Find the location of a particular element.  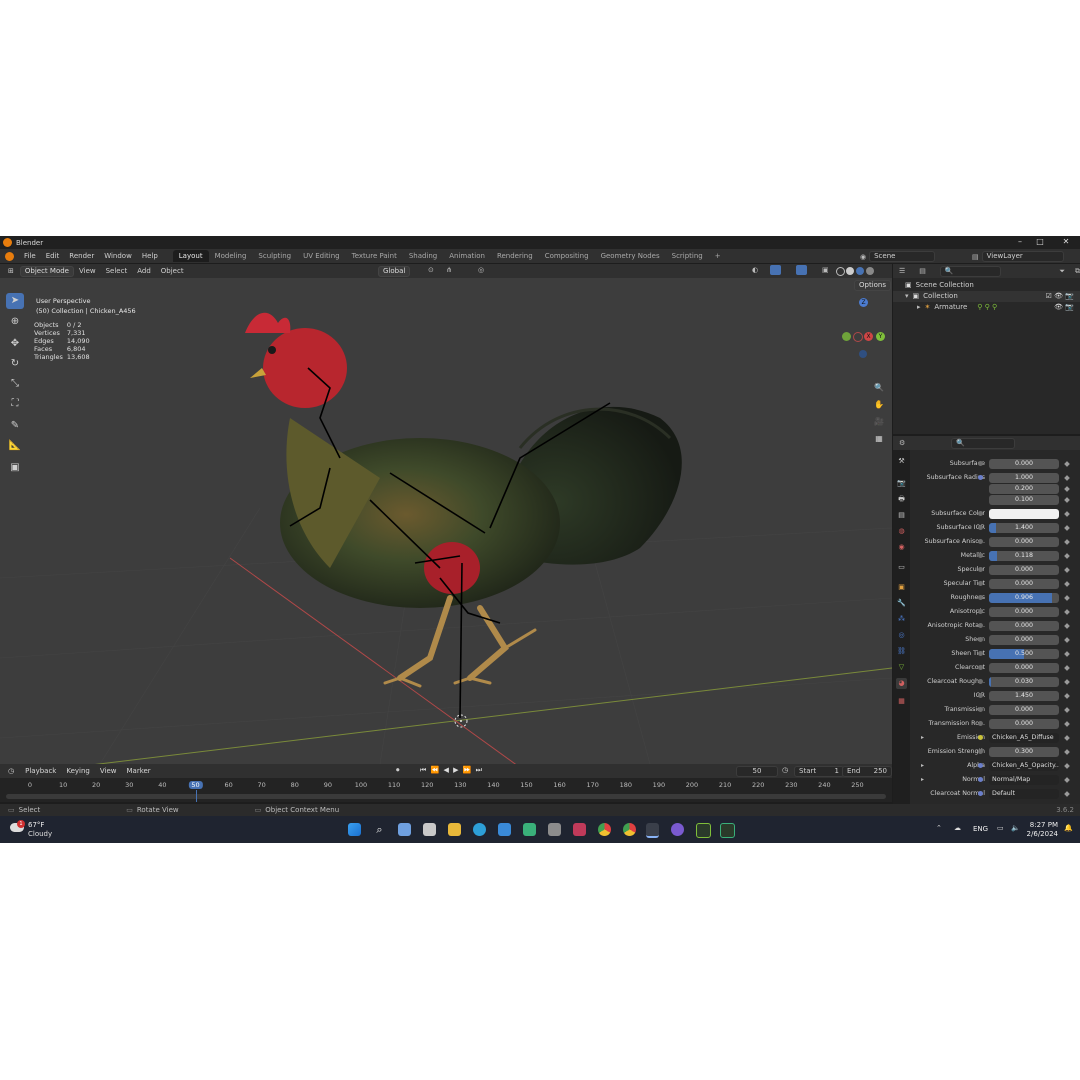

expand-arrow-icon: ▾ is located at coordinates (907, 296).